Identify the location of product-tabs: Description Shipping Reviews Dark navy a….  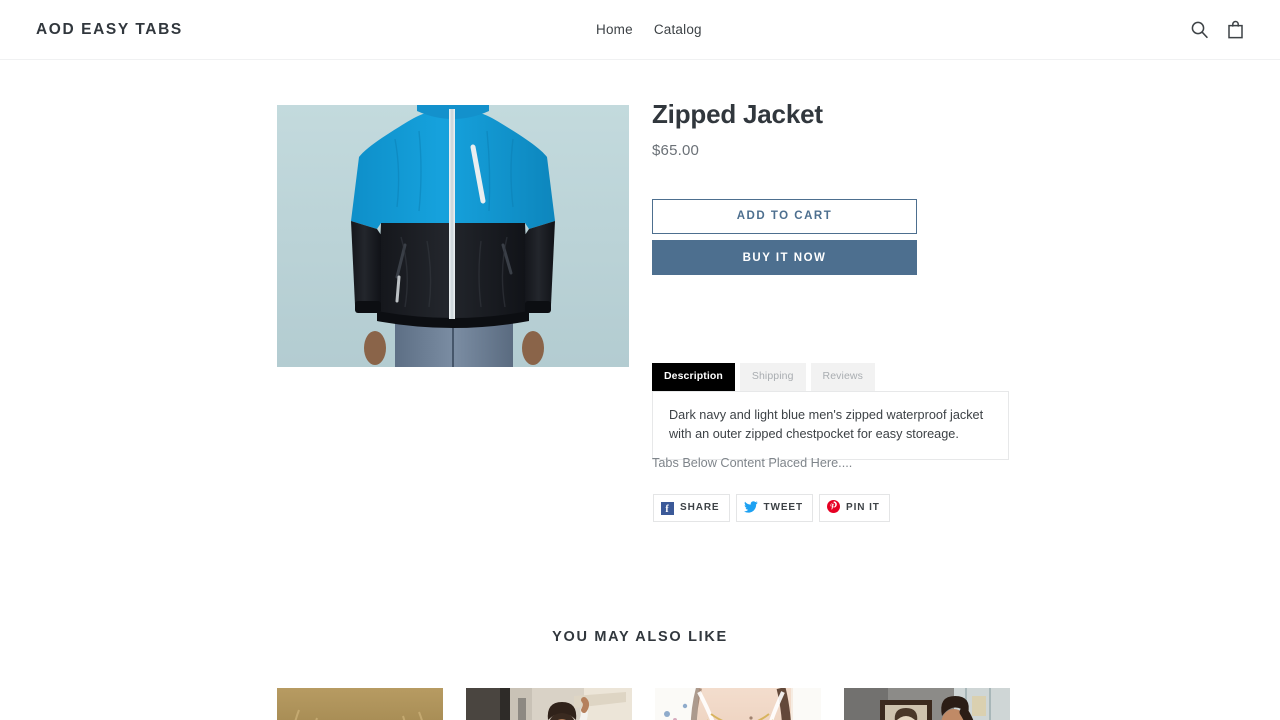
(832, 411).